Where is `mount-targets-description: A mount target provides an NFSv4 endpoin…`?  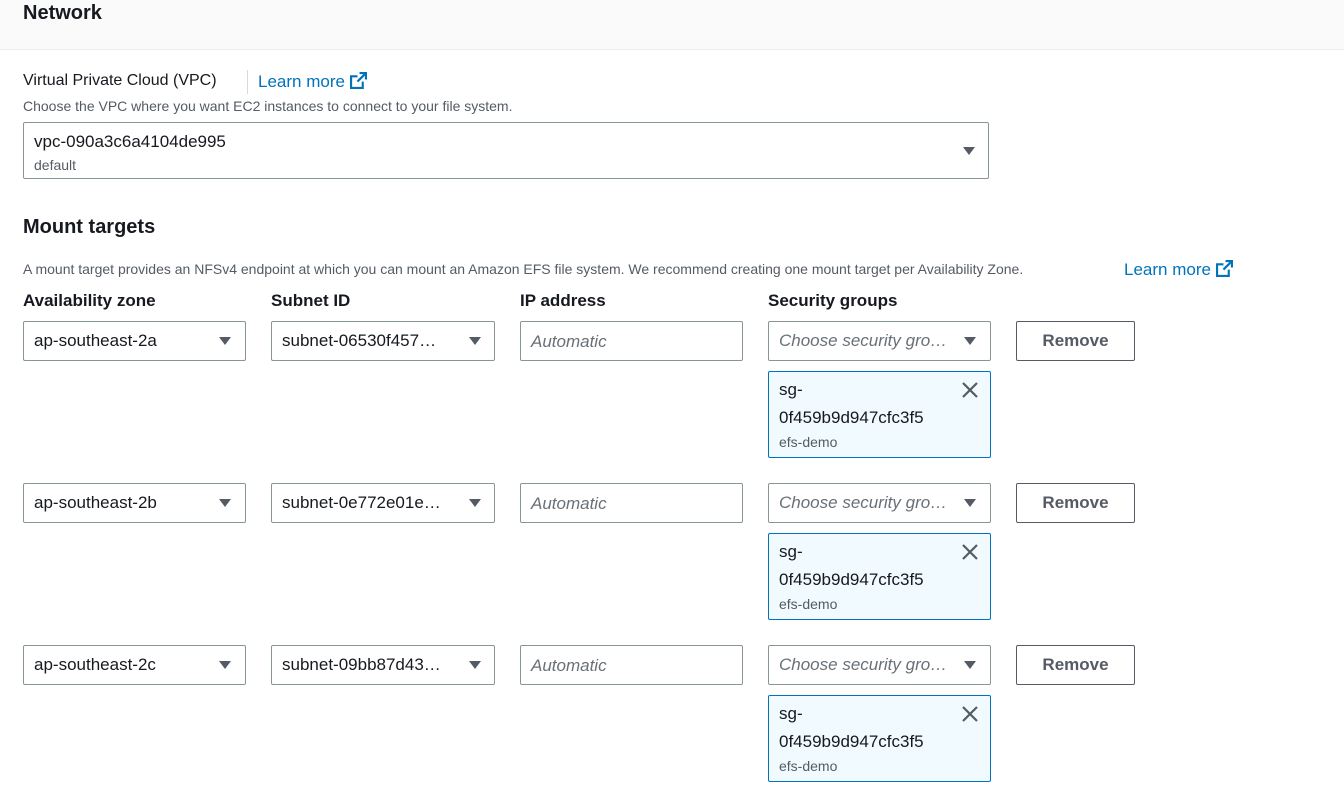 mount-targets-description: A mount target provides an NFSv4 endpoin… is located at coordinates (523, 269).